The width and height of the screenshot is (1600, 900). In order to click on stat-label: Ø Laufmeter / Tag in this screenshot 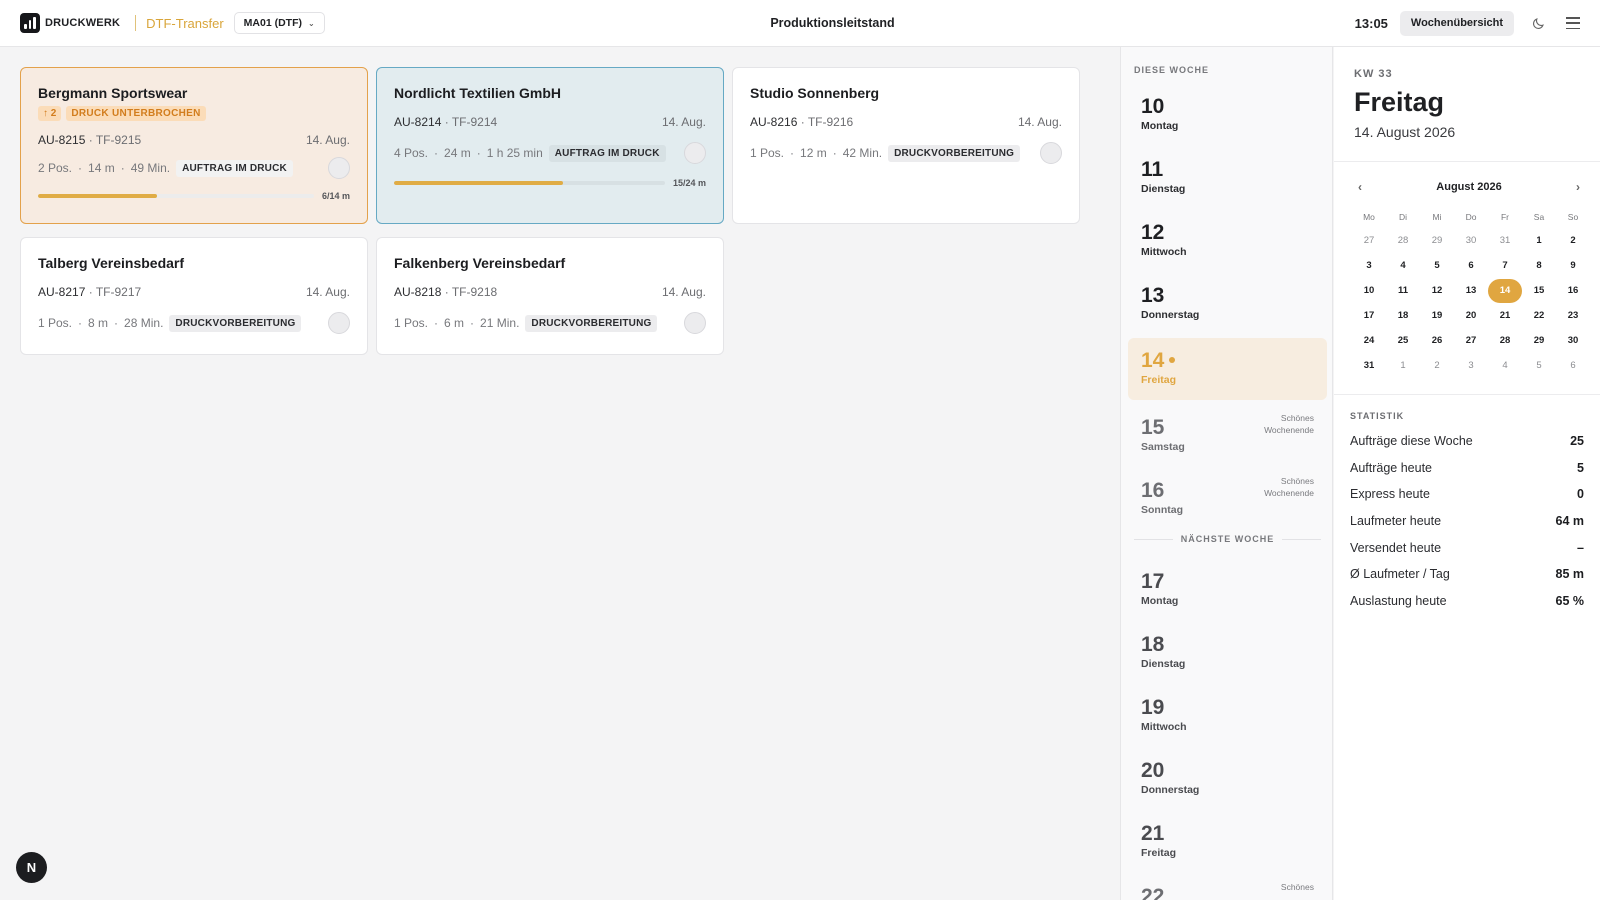, I will do `click(1400, 574)`.